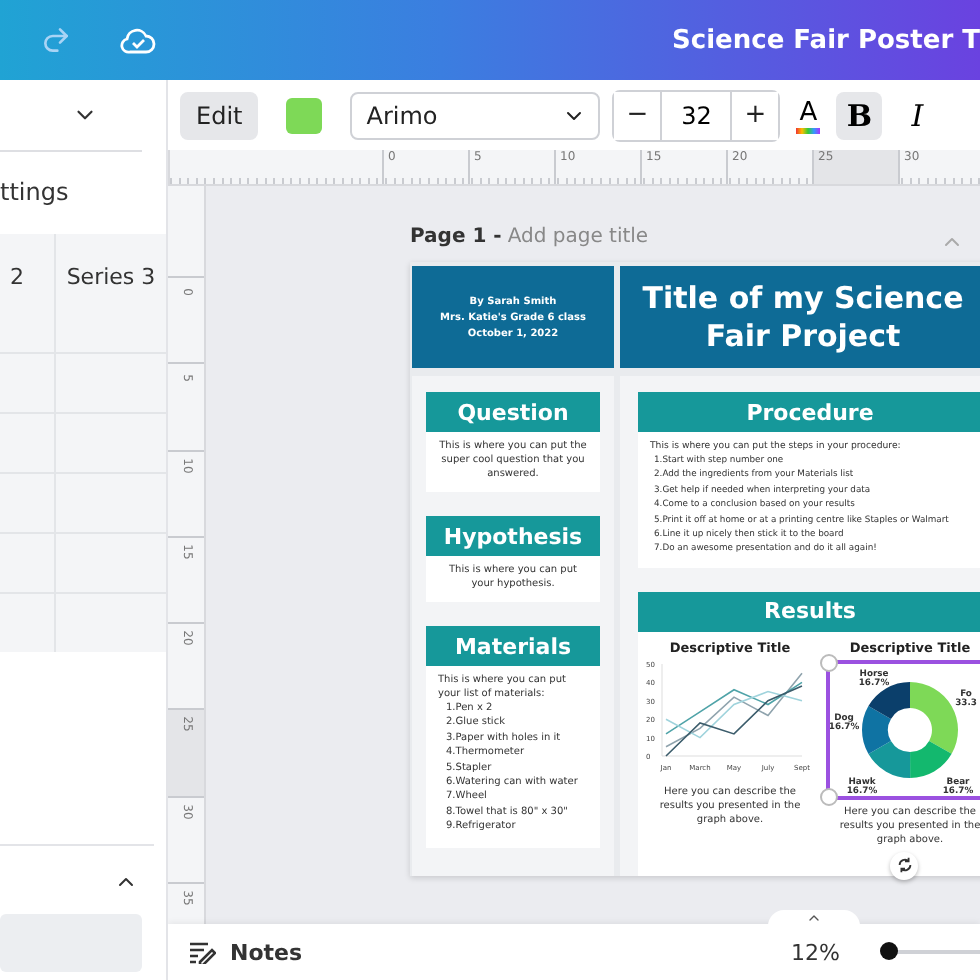 The width and height of the screenshot is (980, 980). What do you see at coordinates (513, 412) in the screenshot?
I see `section-heading: Question` at bounding box center [513, 412].